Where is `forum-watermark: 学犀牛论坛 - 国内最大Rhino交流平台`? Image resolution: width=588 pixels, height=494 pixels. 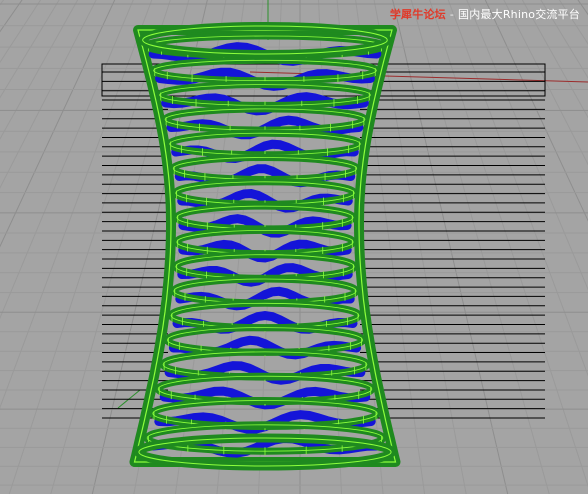 forum-watermark: 学犀牛论坛 - 国内最大Rhino交流平台 is located at coordinates (485, 14).